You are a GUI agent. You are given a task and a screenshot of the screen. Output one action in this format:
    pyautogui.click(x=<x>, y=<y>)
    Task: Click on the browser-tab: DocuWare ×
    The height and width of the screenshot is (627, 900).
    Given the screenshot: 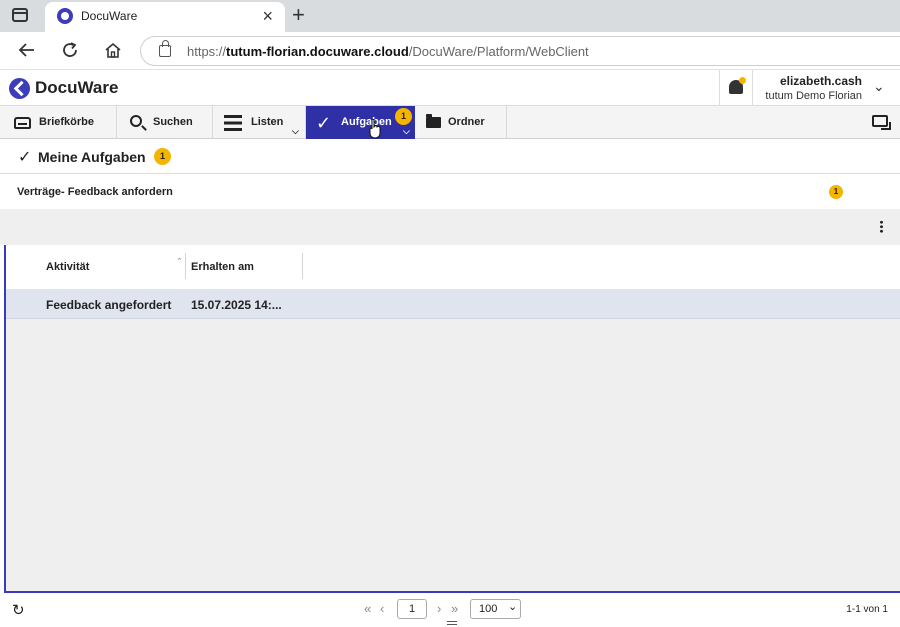 What is the action you would take?
    pyautogui.click(x=165, y=17)
    